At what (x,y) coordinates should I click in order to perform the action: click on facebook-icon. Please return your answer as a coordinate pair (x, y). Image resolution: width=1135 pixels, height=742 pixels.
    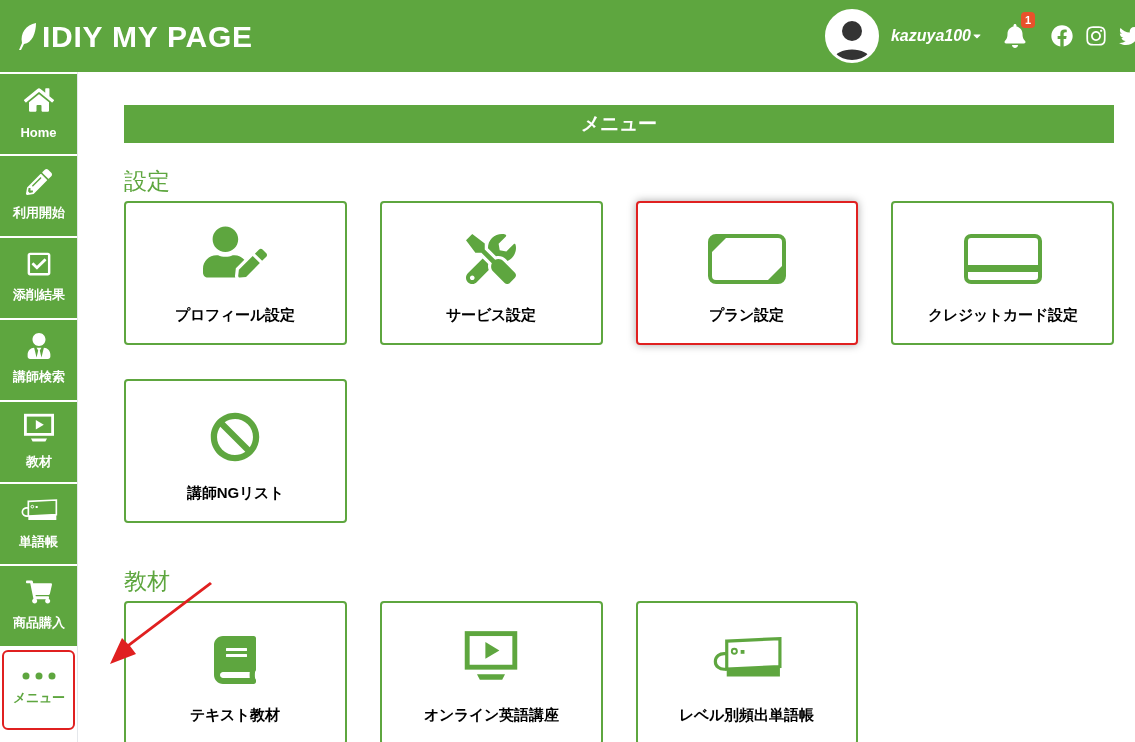
    Looking at the image, I should click on (1062, 36).